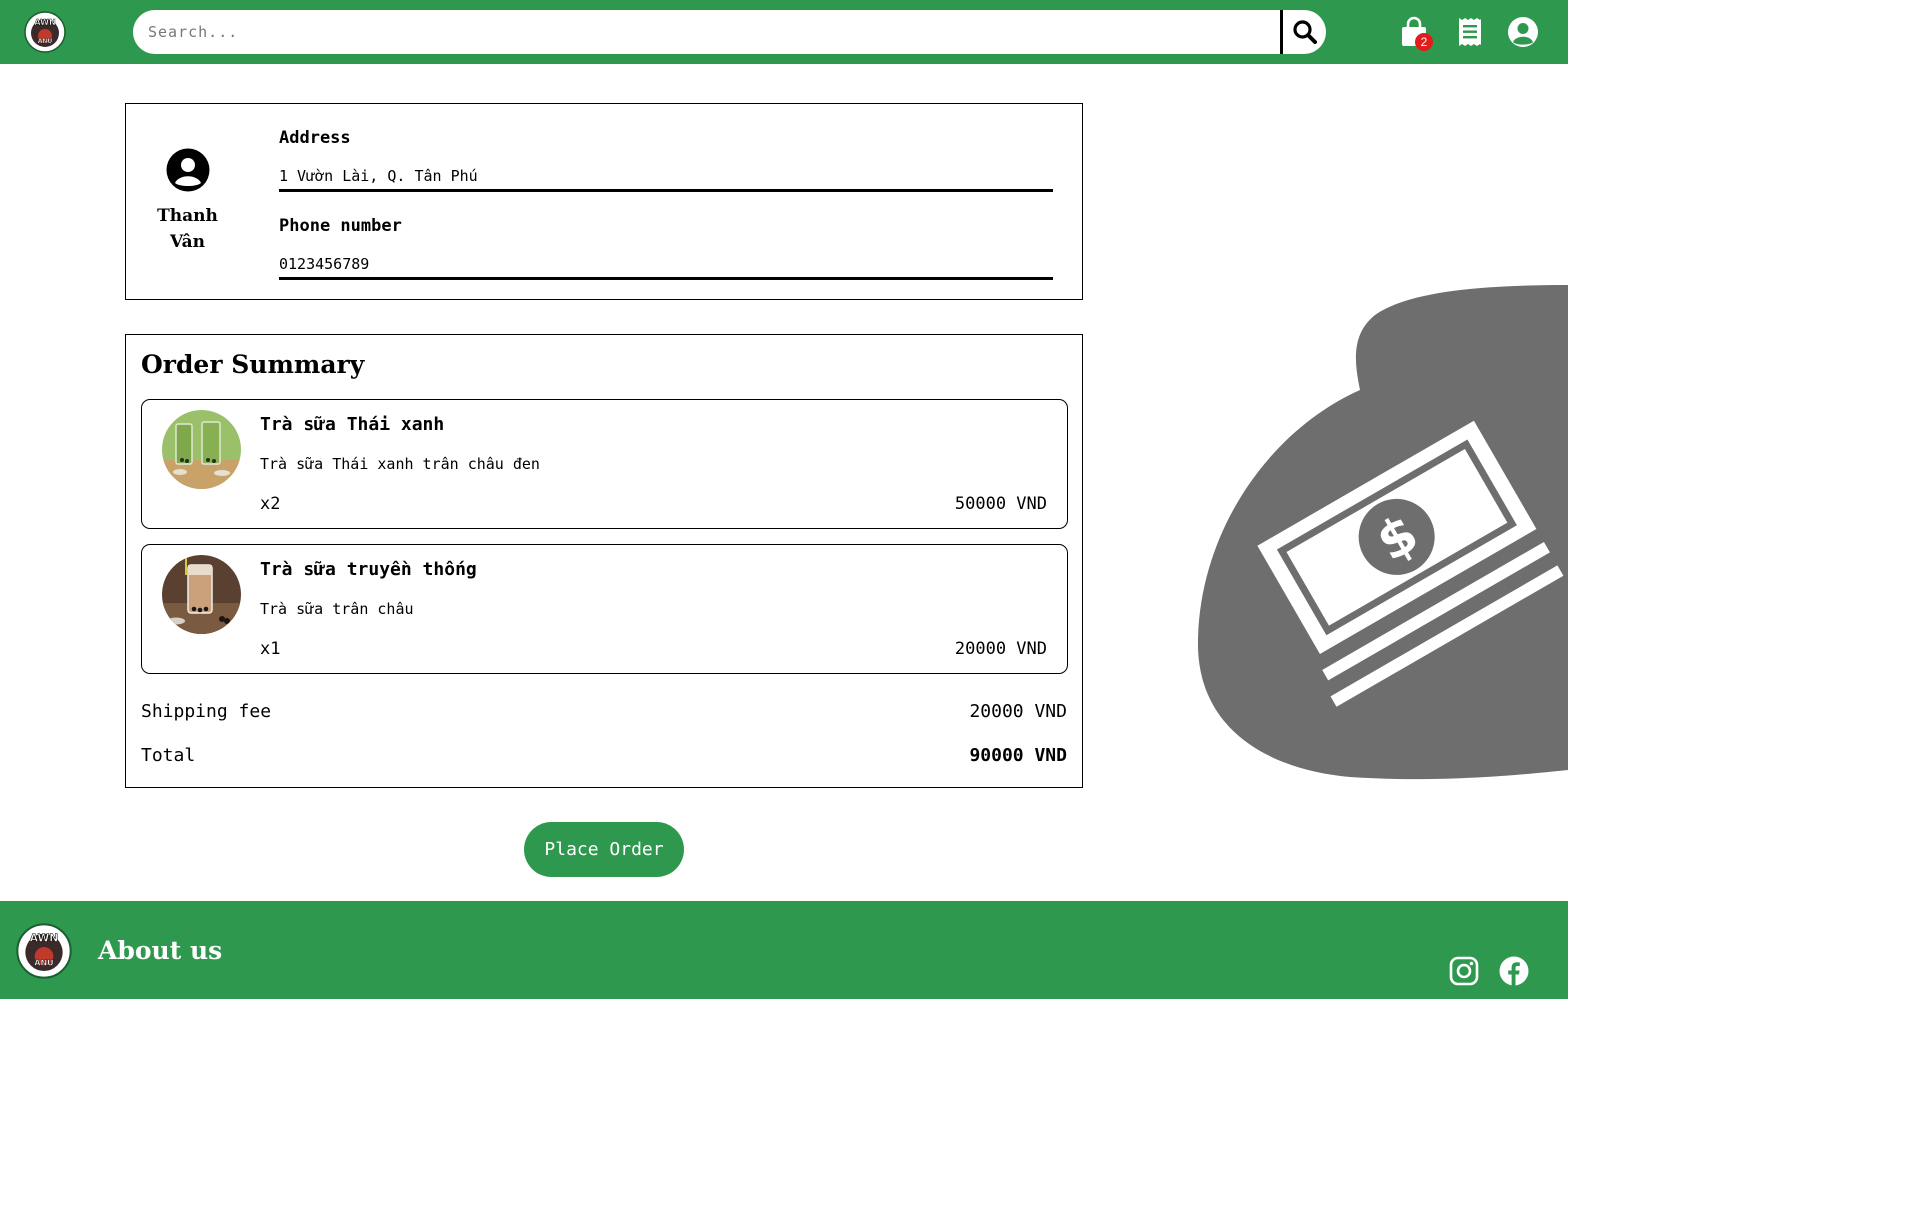  I want to click on facebook-icon, so click(1514, 971).